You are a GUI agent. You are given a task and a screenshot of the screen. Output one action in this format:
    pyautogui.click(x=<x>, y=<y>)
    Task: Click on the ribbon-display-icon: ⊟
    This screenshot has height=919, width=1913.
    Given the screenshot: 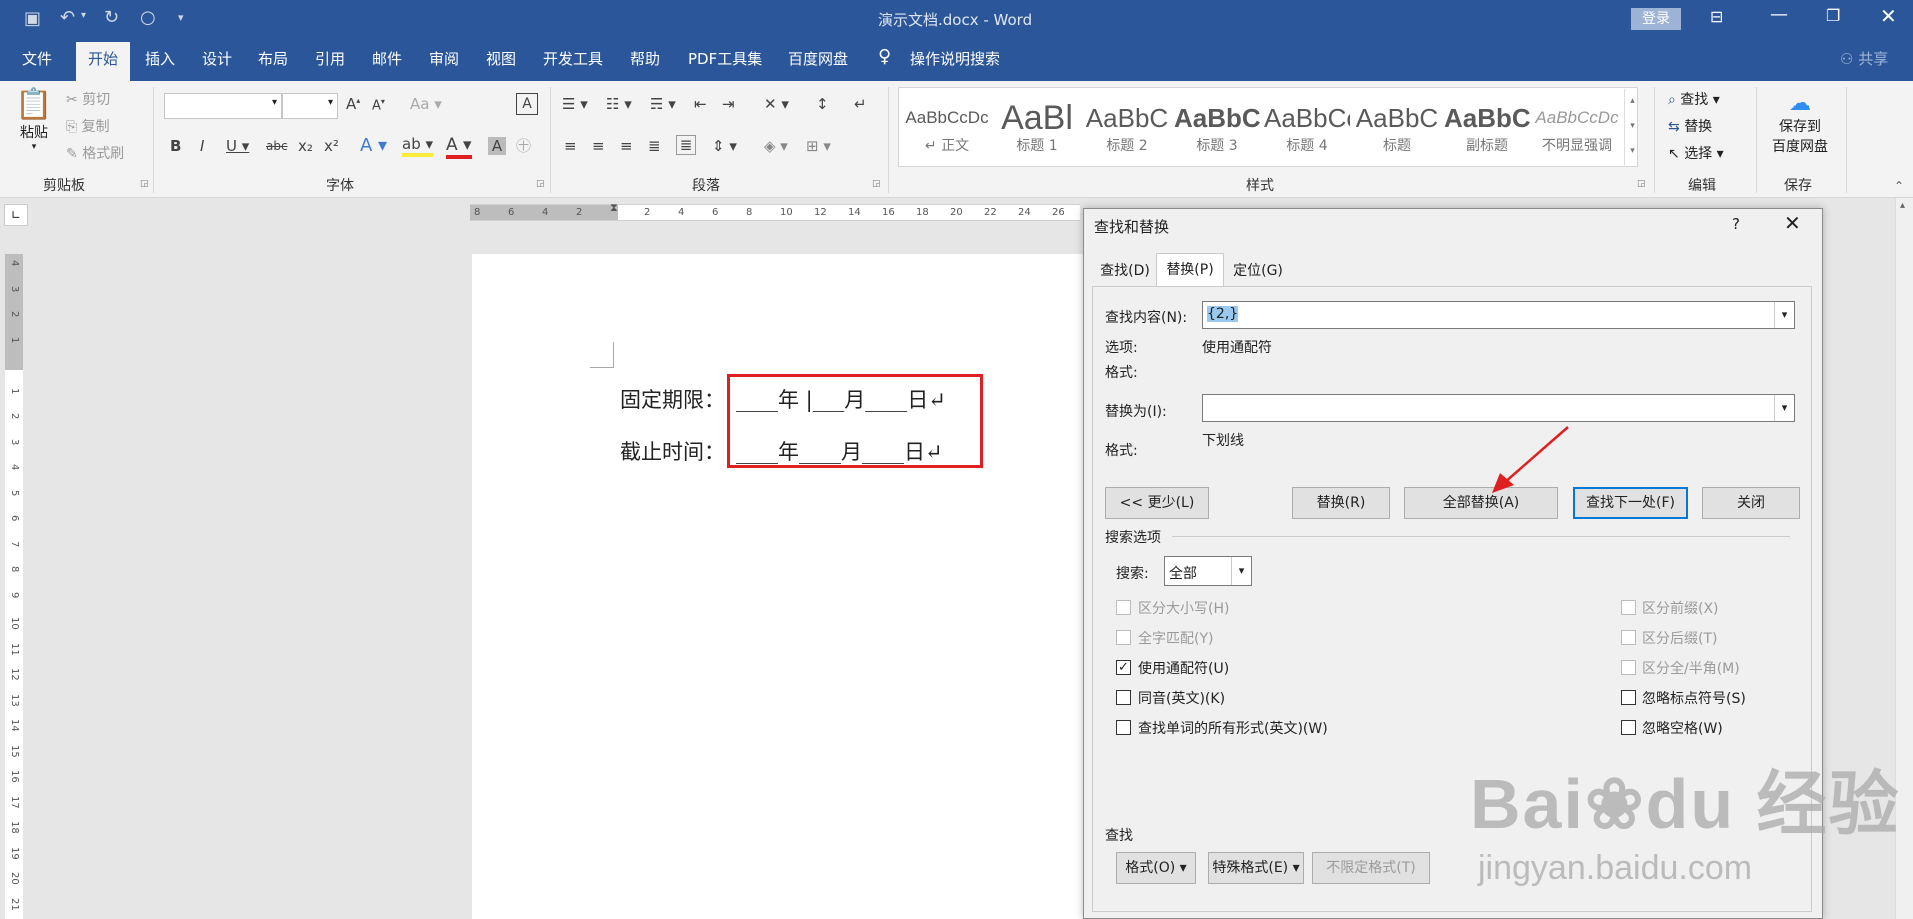 What is the action you would take?
    pyautogui.click(x=1716, y=16)
    